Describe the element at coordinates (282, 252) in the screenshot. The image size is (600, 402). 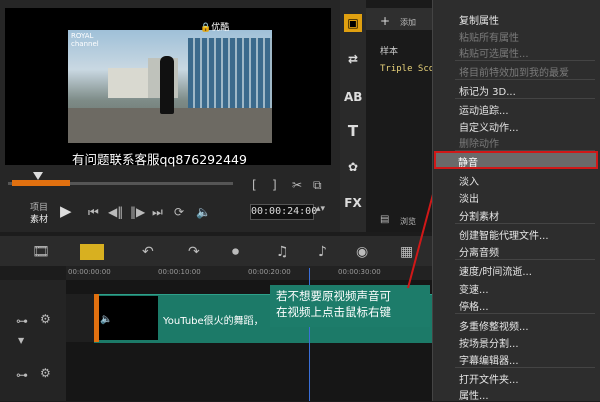
I see `audio-mixer-icon: ♫` at that location.